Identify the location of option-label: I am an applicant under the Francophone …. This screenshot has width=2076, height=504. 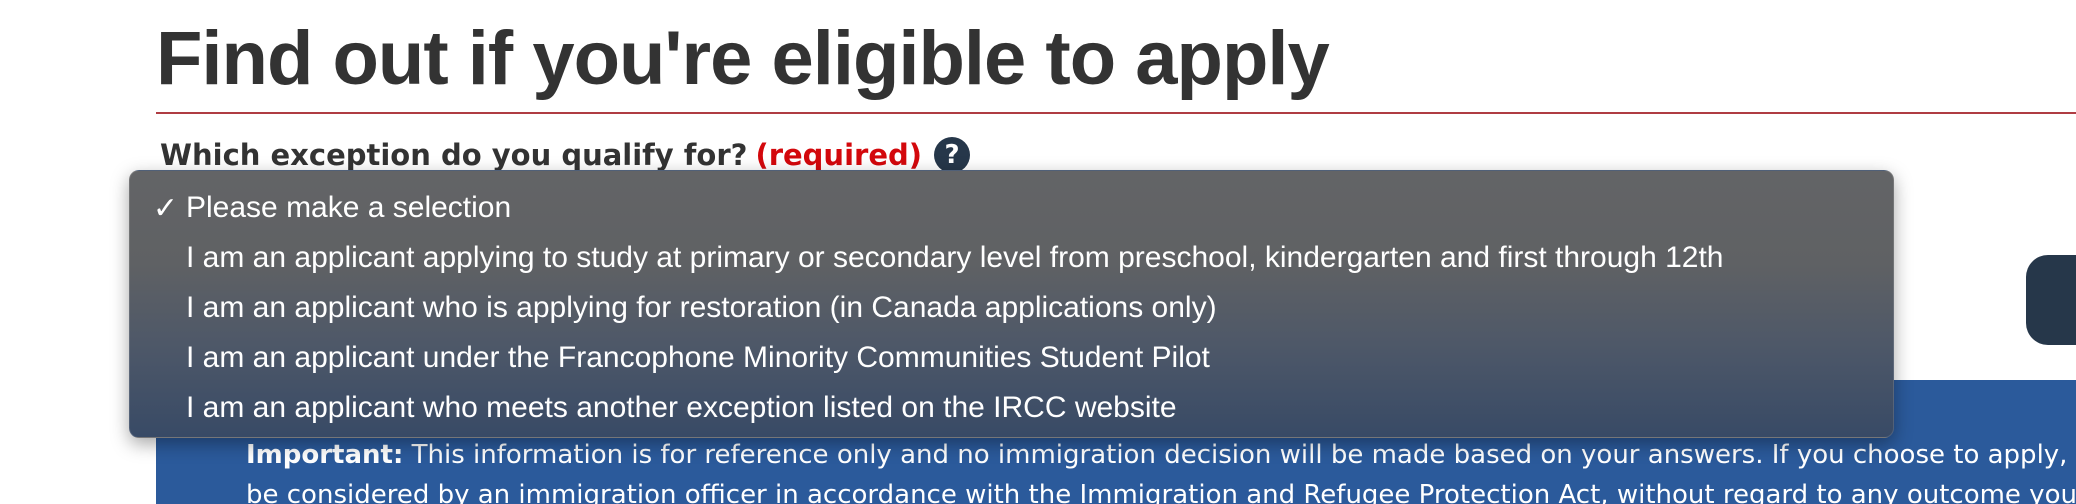
(698, 357).